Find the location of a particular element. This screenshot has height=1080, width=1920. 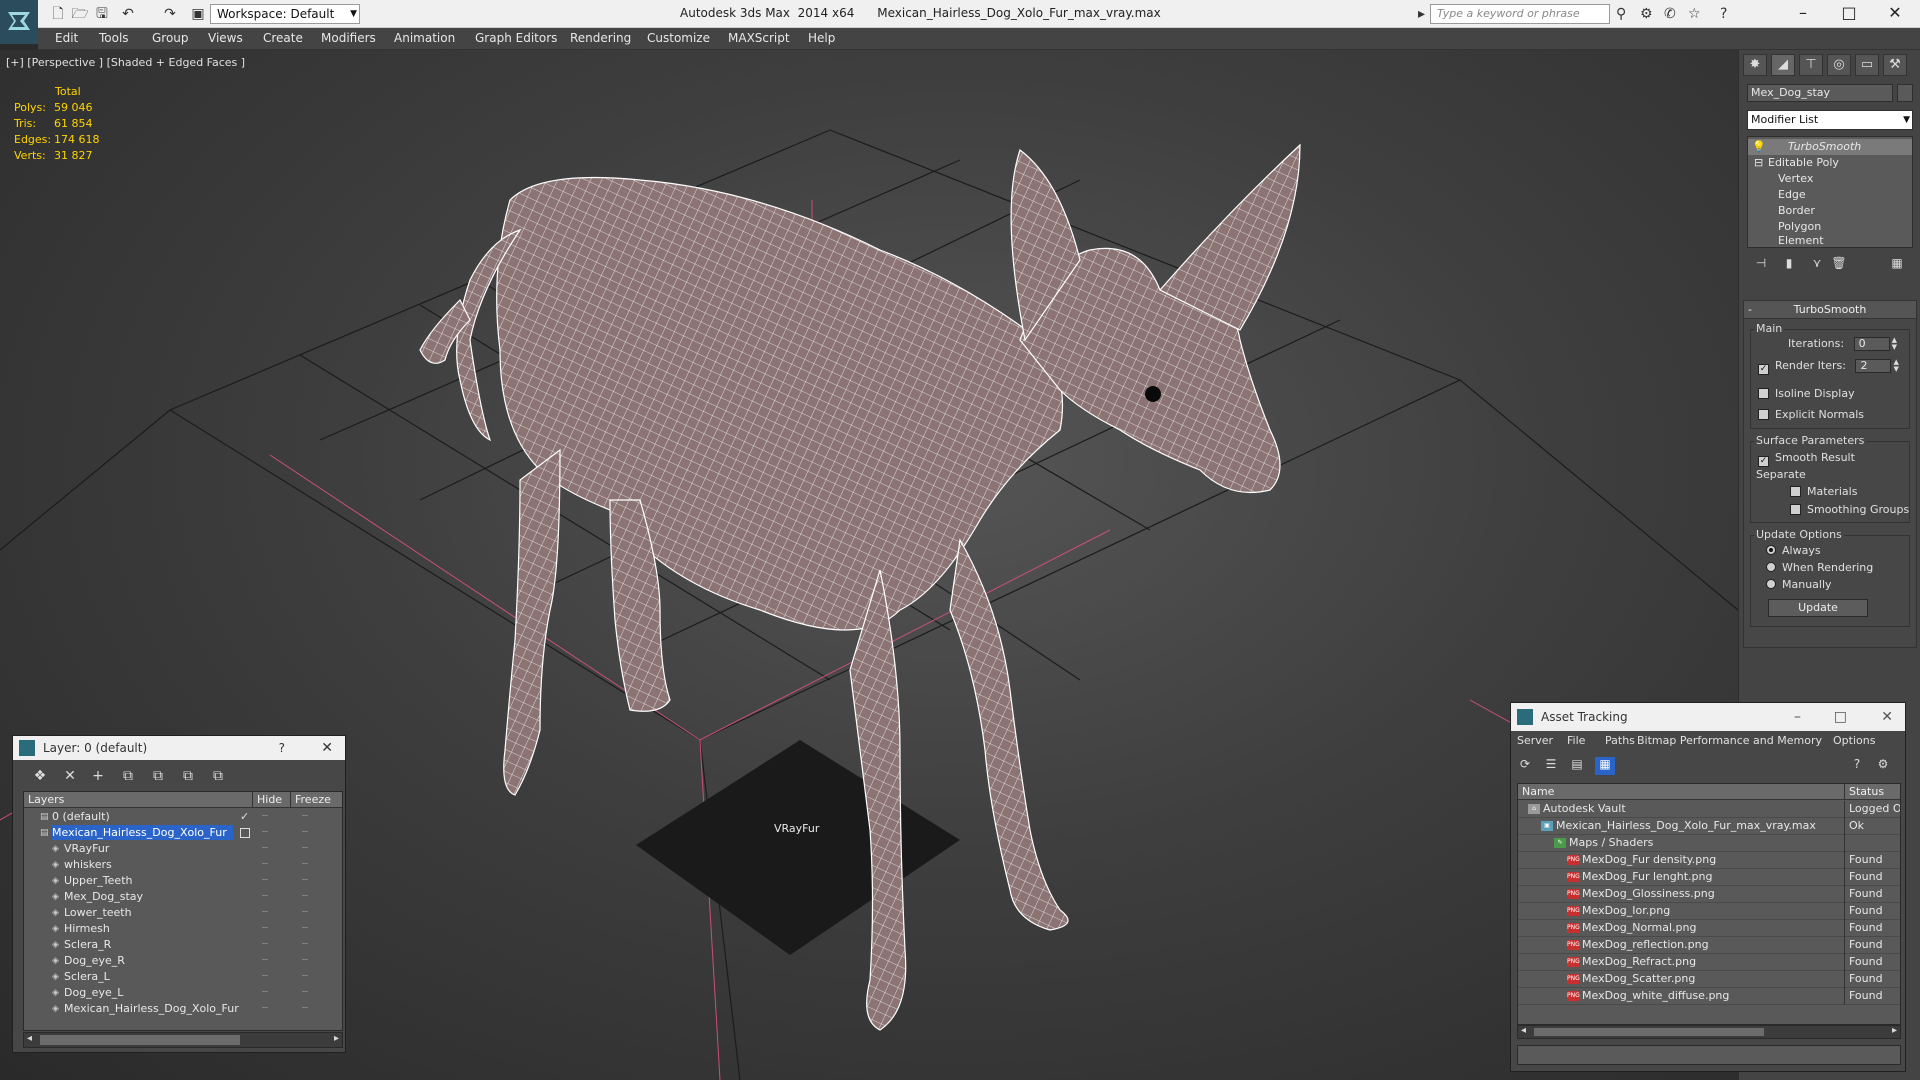

layer-row: ▤ 0 (default) ┄ ┄ ✓ is located at coordinates (183, 817).